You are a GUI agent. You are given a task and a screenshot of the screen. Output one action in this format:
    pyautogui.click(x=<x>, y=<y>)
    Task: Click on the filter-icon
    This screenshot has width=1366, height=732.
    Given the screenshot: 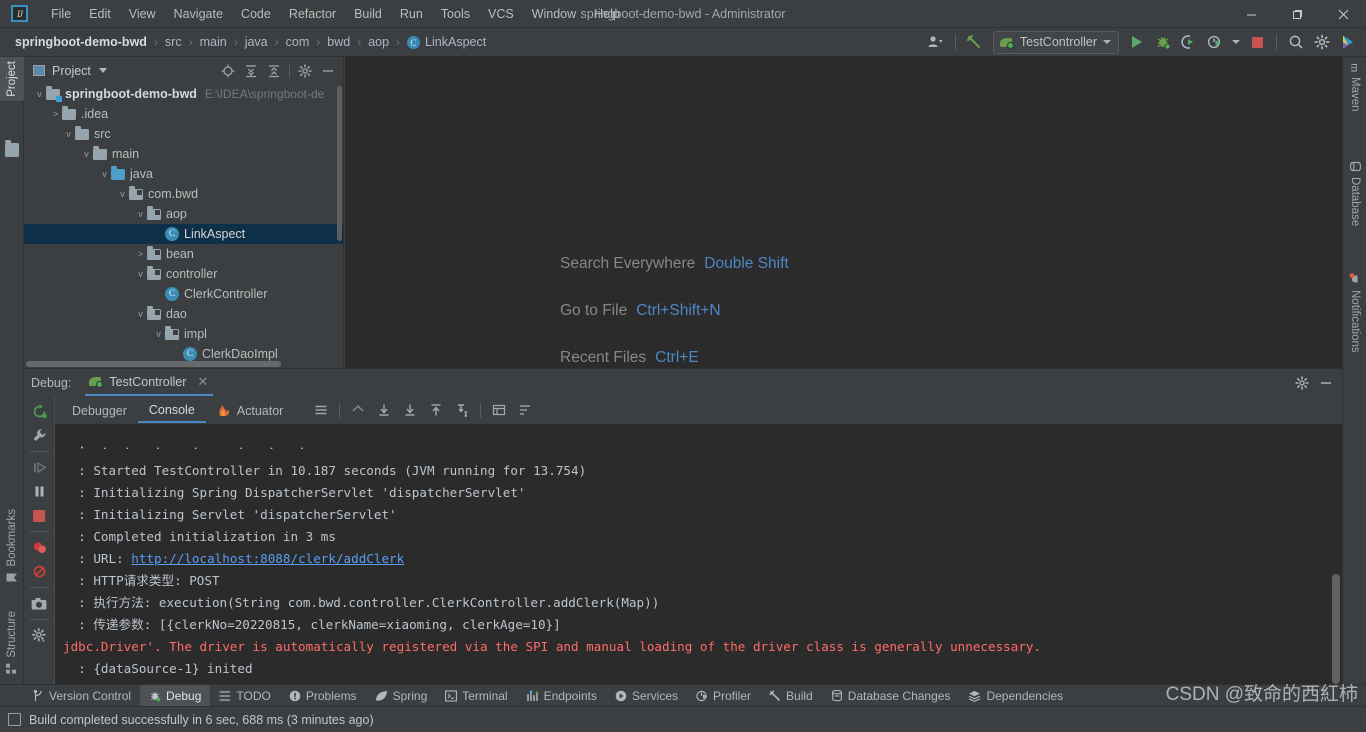 What is the action you would take?
    pyautogui.click(x=525, y=410)
    